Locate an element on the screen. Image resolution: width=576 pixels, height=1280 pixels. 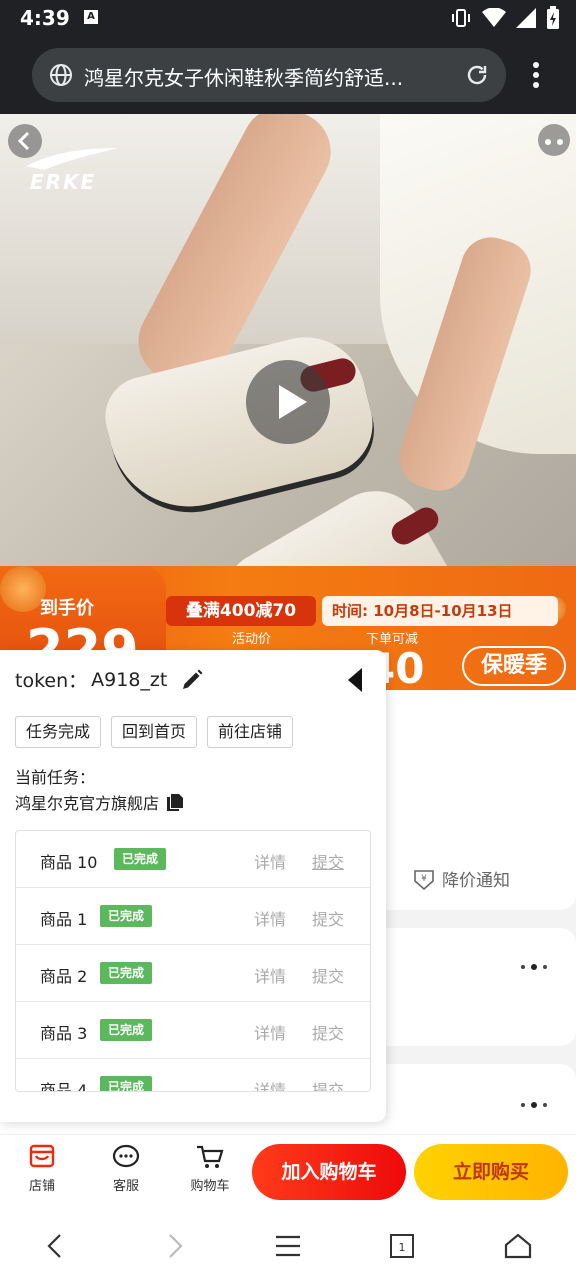
back-home-button: 回到首页 is located at coordinates (154, 732).